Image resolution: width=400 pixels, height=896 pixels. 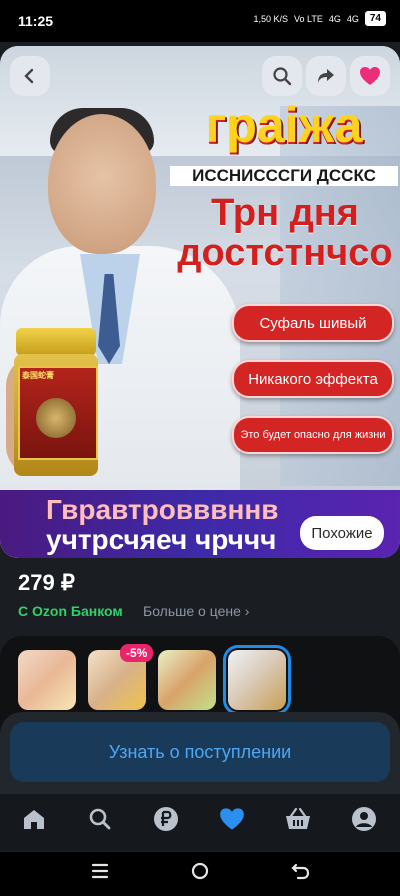 I want to click on hero-title: граіжа, so click(x=284, y=125).